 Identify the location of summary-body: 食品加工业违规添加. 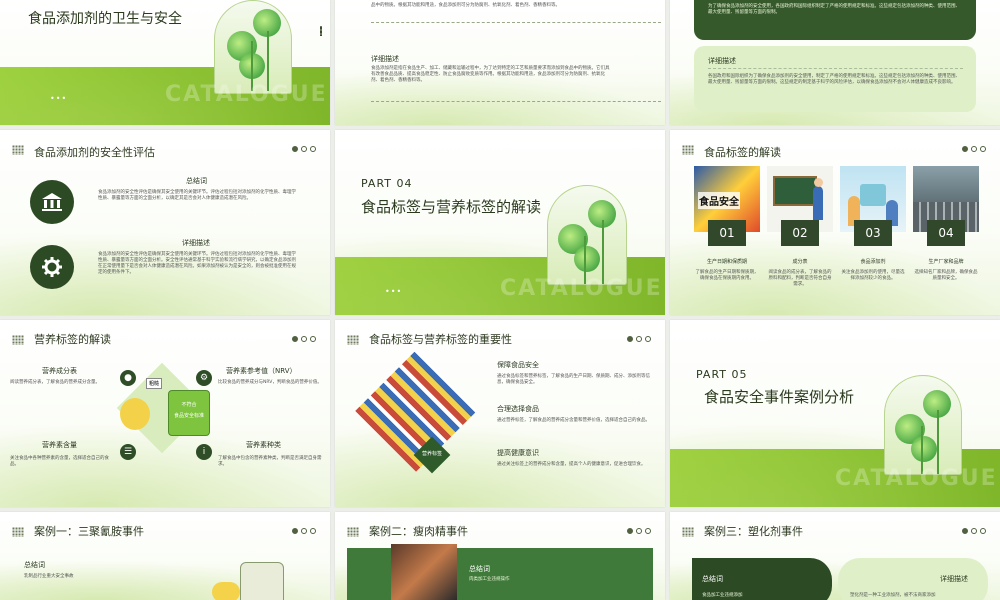
(722, 595).